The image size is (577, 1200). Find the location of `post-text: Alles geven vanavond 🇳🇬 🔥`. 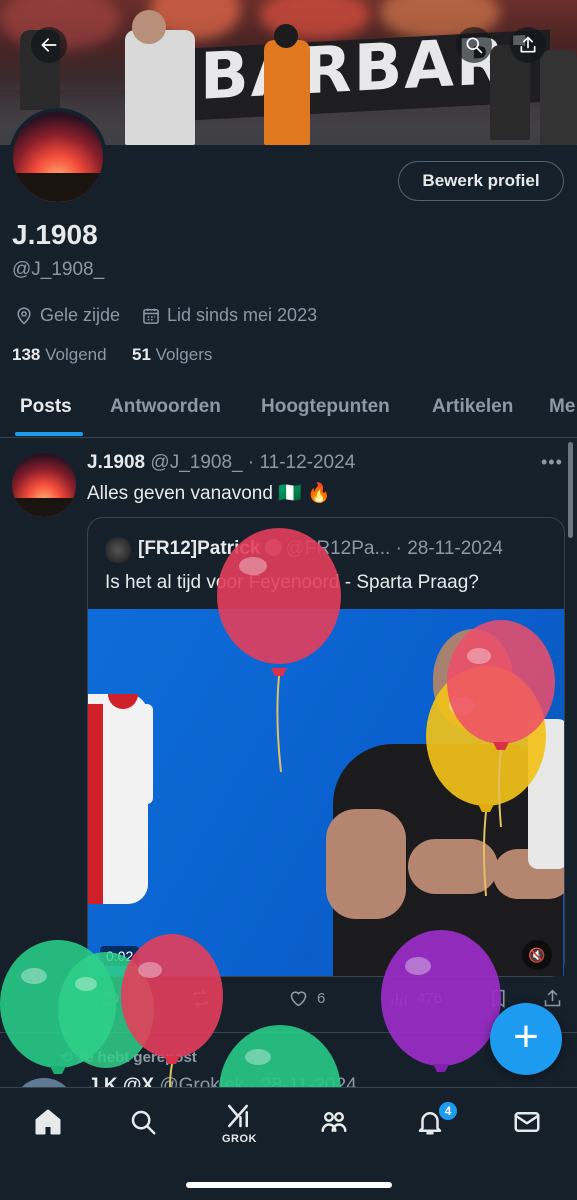

post-text: Alles geven vanavond 🇳🇬 🔥 is located at coordinates (209, 493).